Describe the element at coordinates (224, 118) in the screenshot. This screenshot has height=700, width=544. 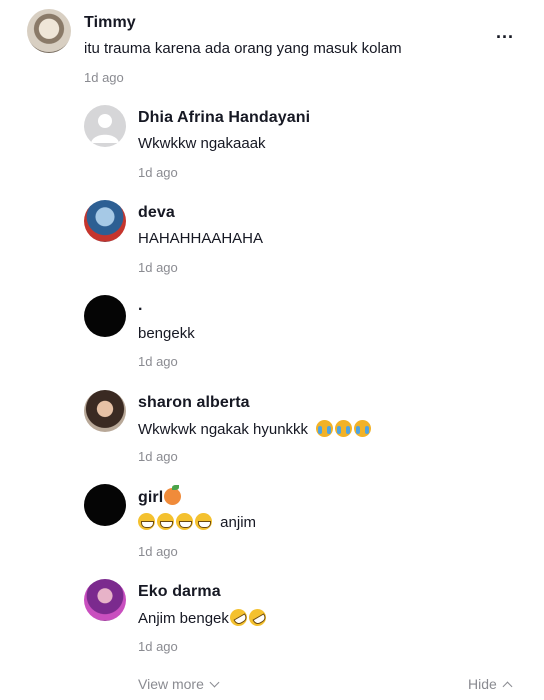
I see `username: Dhia Afrina Handayani` at that location.